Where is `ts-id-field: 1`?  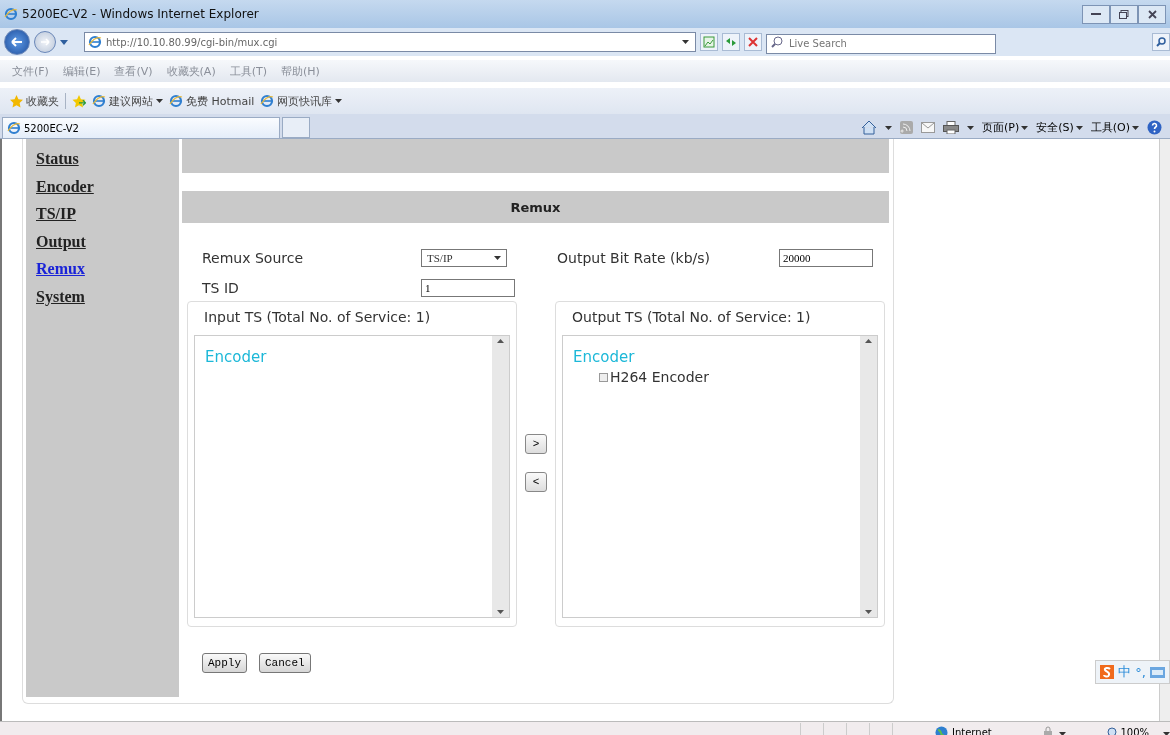 ts-id-field: 1 is located at coordinates (468, 288).